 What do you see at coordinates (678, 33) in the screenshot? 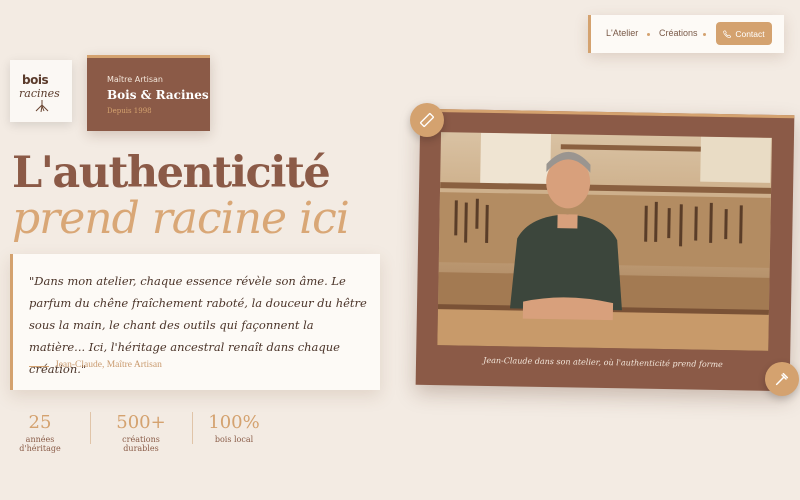
I see `nav-link-creations: Créations` at bounding box center [678, 33].